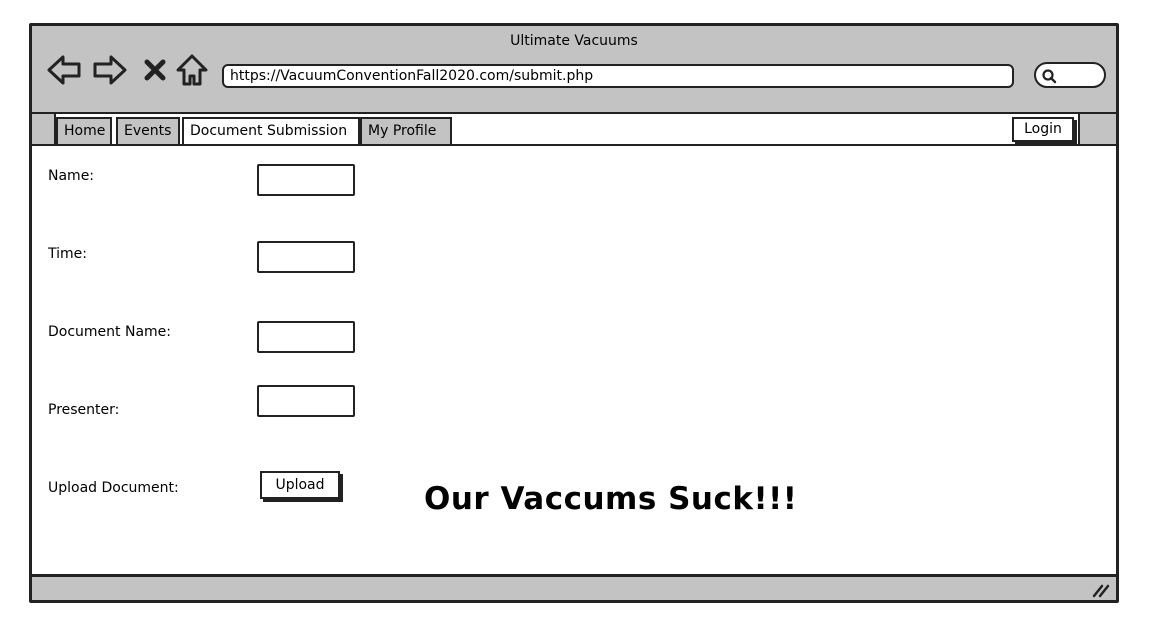  Describe the element at coordinates (113, 488) in the screenshot. I see `upload-document-label: Upload Document:` at that location.